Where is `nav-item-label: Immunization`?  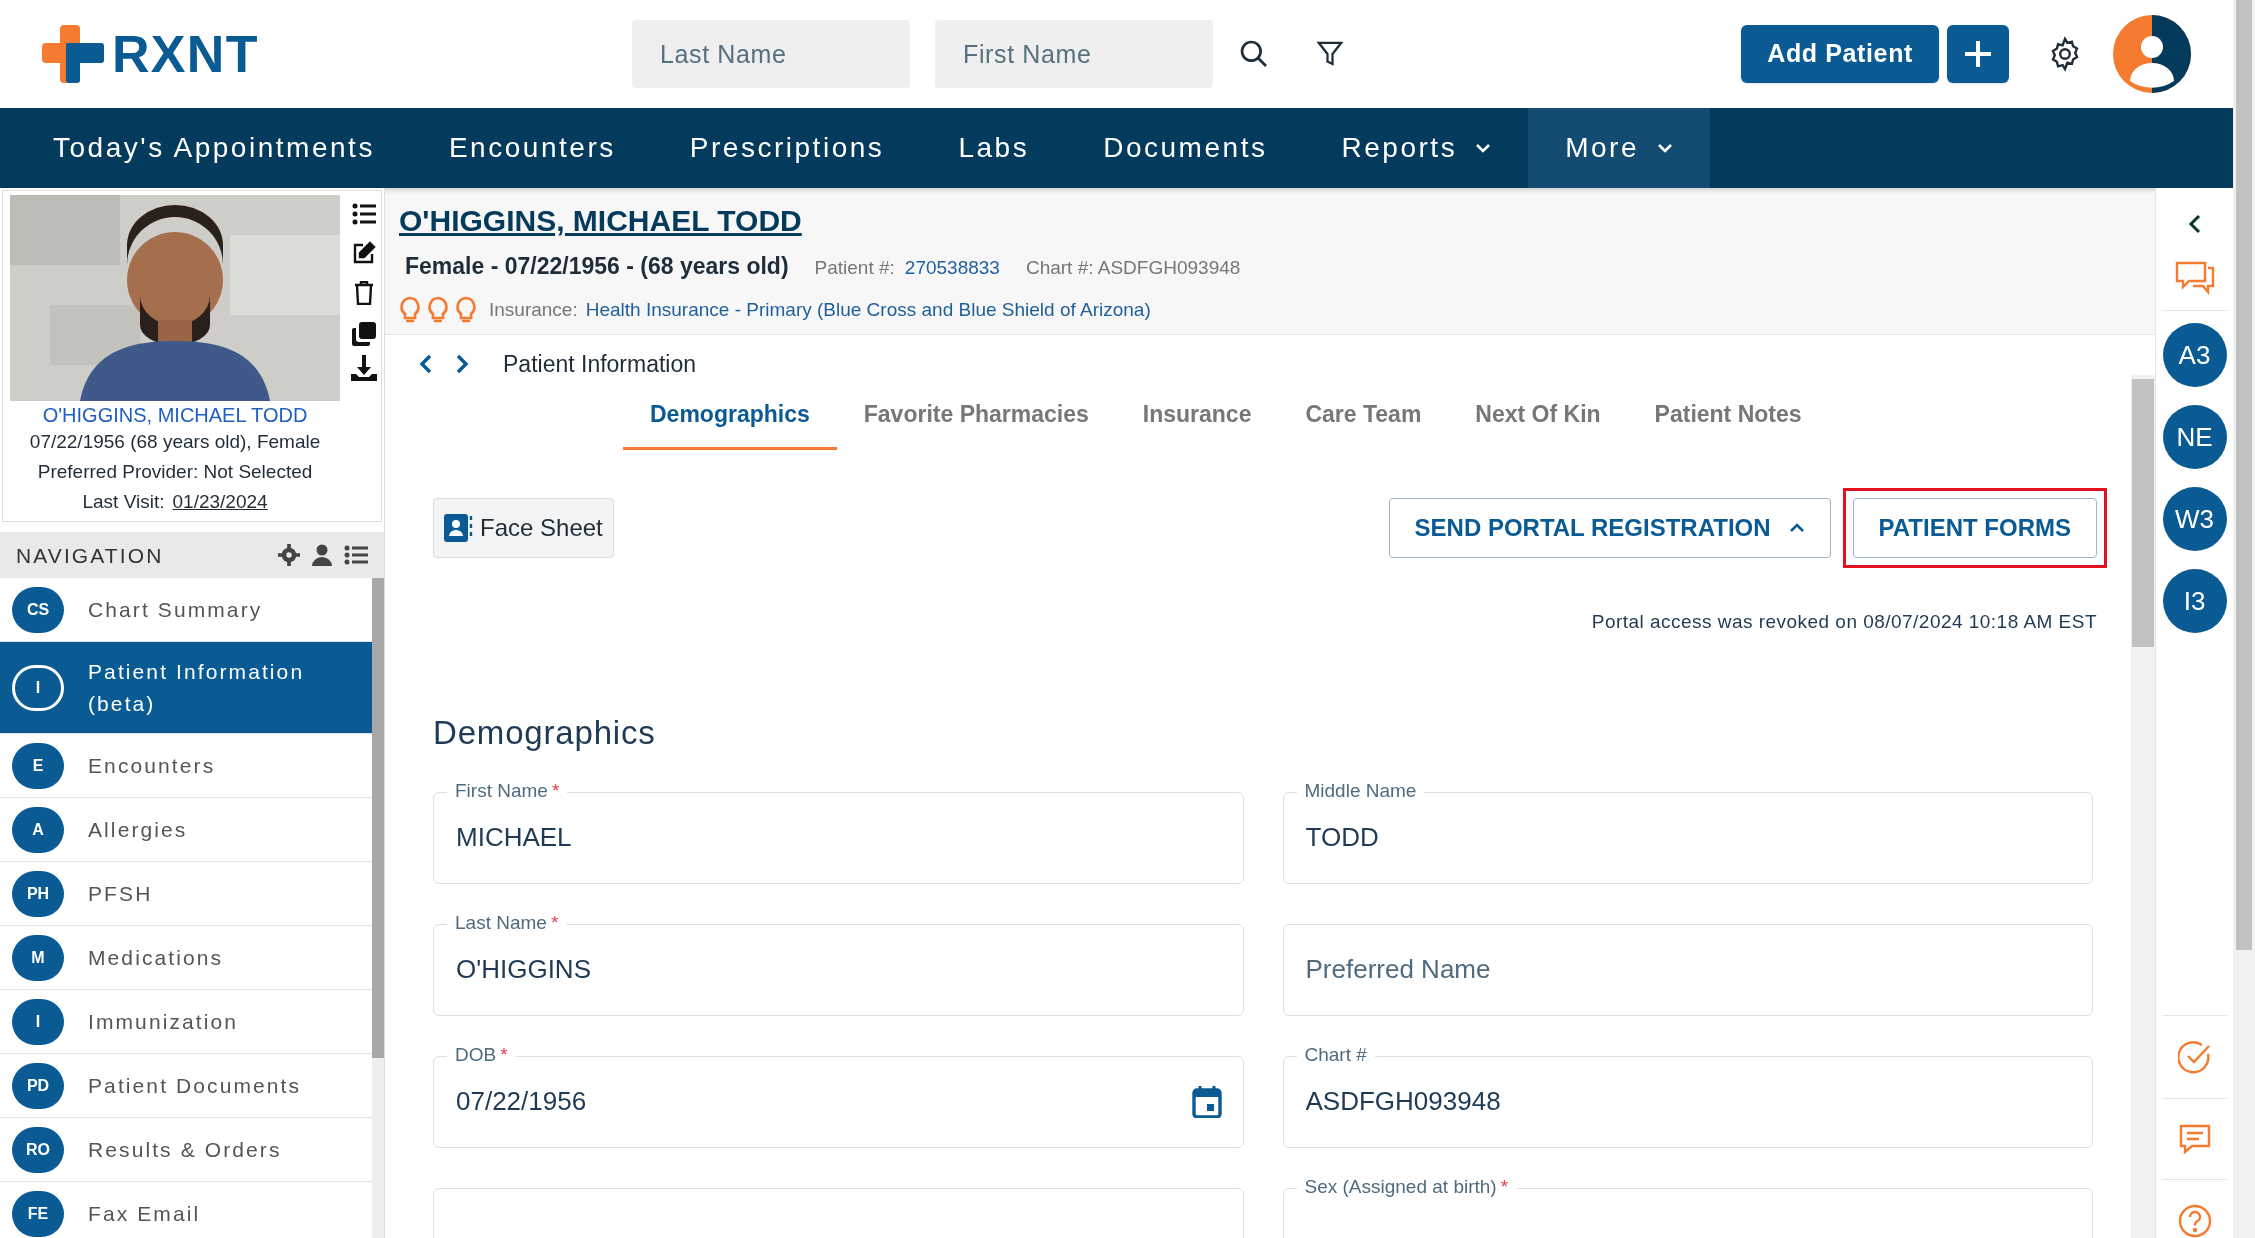
nav-item-label: Immunization is located at coordinates (163, 1021).